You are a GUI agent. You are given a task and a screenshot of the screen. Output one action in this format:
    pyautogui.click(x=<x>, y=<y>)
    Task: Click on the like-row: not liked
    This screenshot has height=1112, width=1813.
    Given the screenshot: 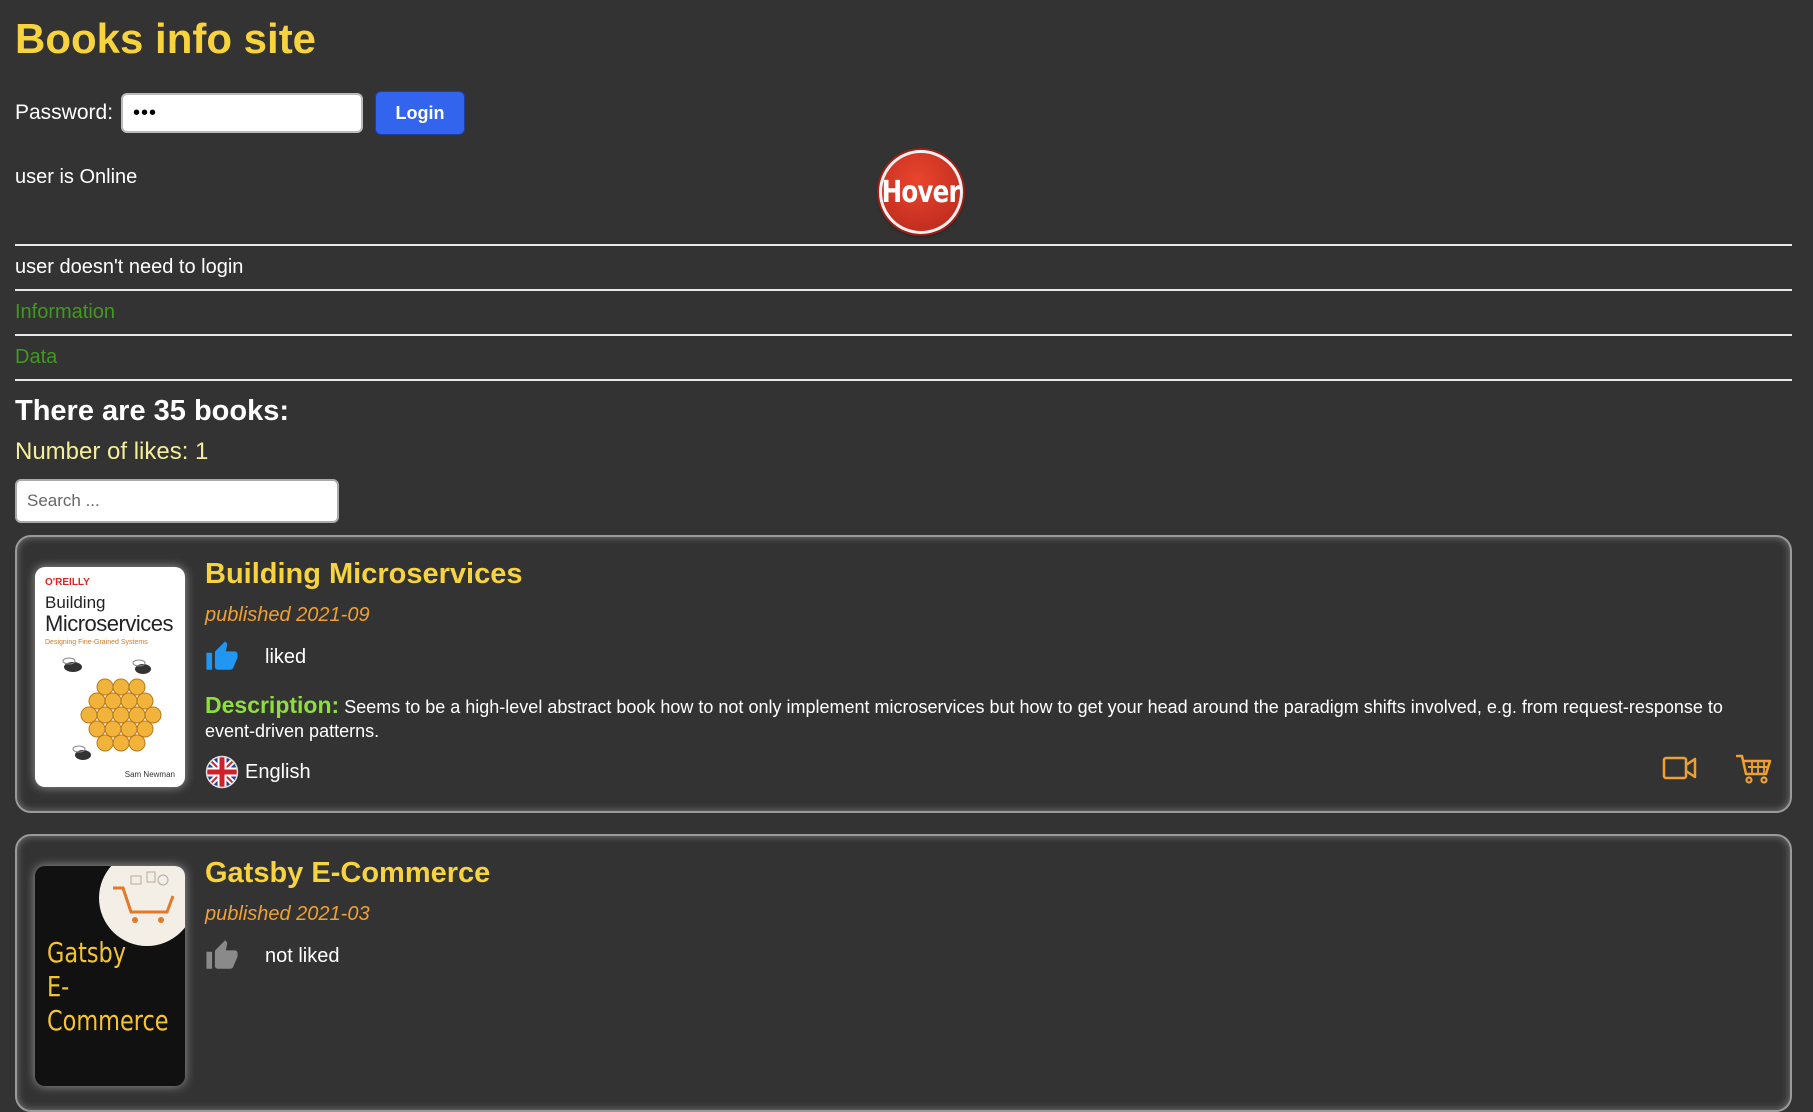 What is the action you would take?
    pyautogui.click(x=987, y=956)
    